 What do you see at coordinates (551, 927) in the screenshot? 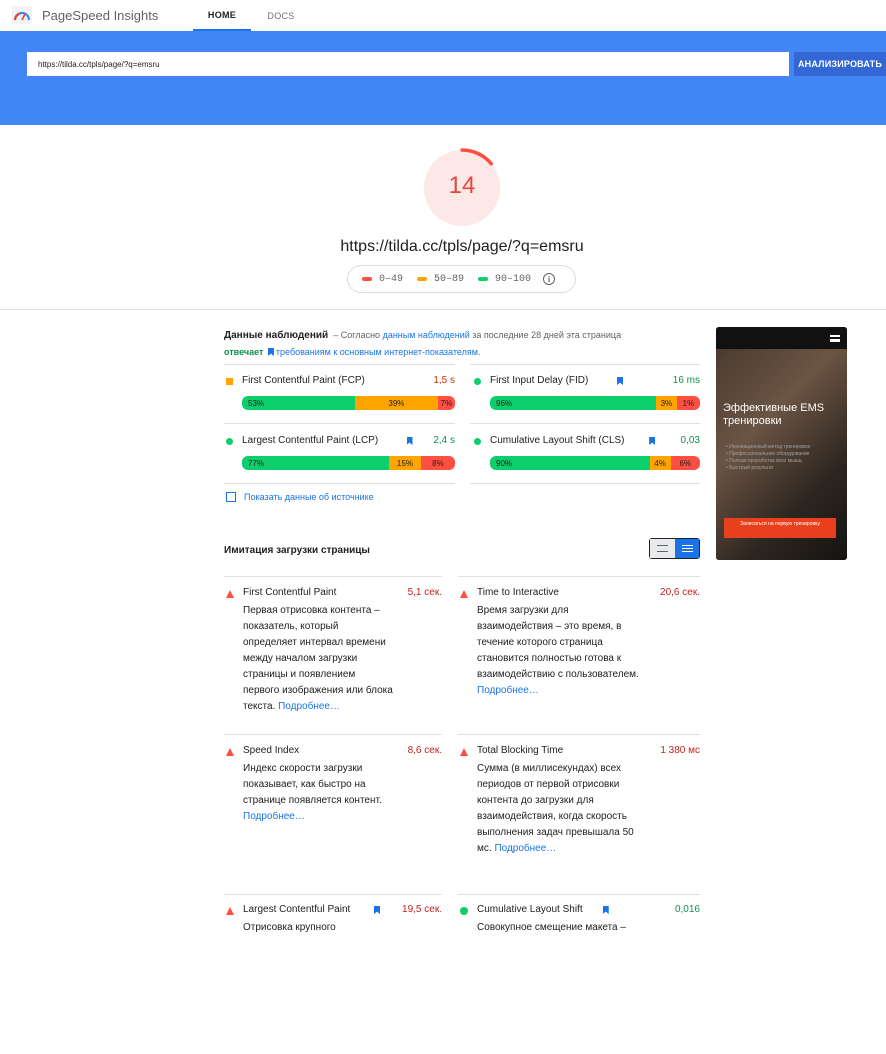
I see `lab-metric-description-text: Совокупное смещение макета –` at bounding box center [551, 927].